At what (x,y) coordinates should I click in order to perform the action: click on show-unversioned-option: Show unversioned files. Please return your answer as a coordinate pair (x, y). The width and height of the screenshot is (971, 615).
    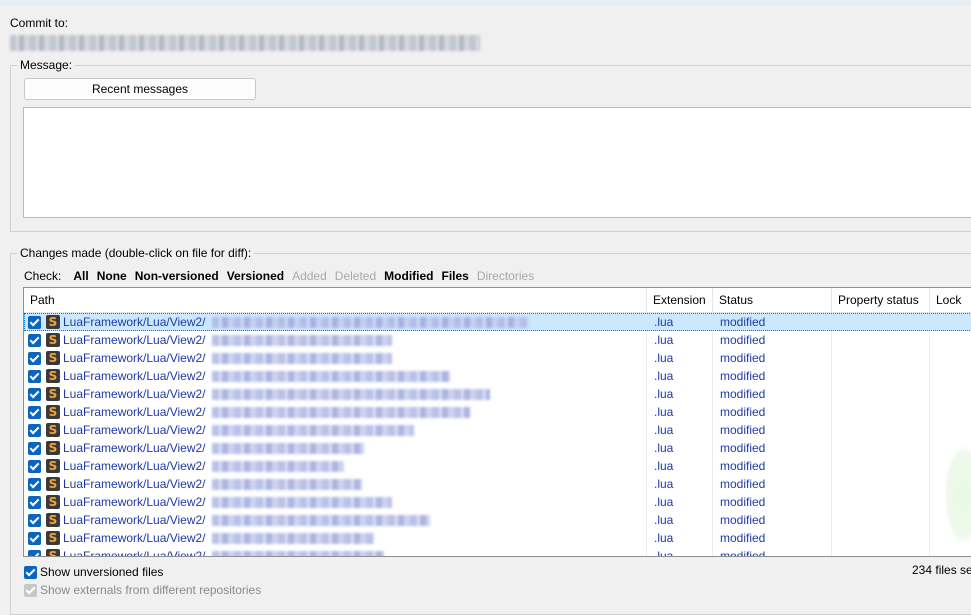
    Looking at the image, I should click on (93, 572).